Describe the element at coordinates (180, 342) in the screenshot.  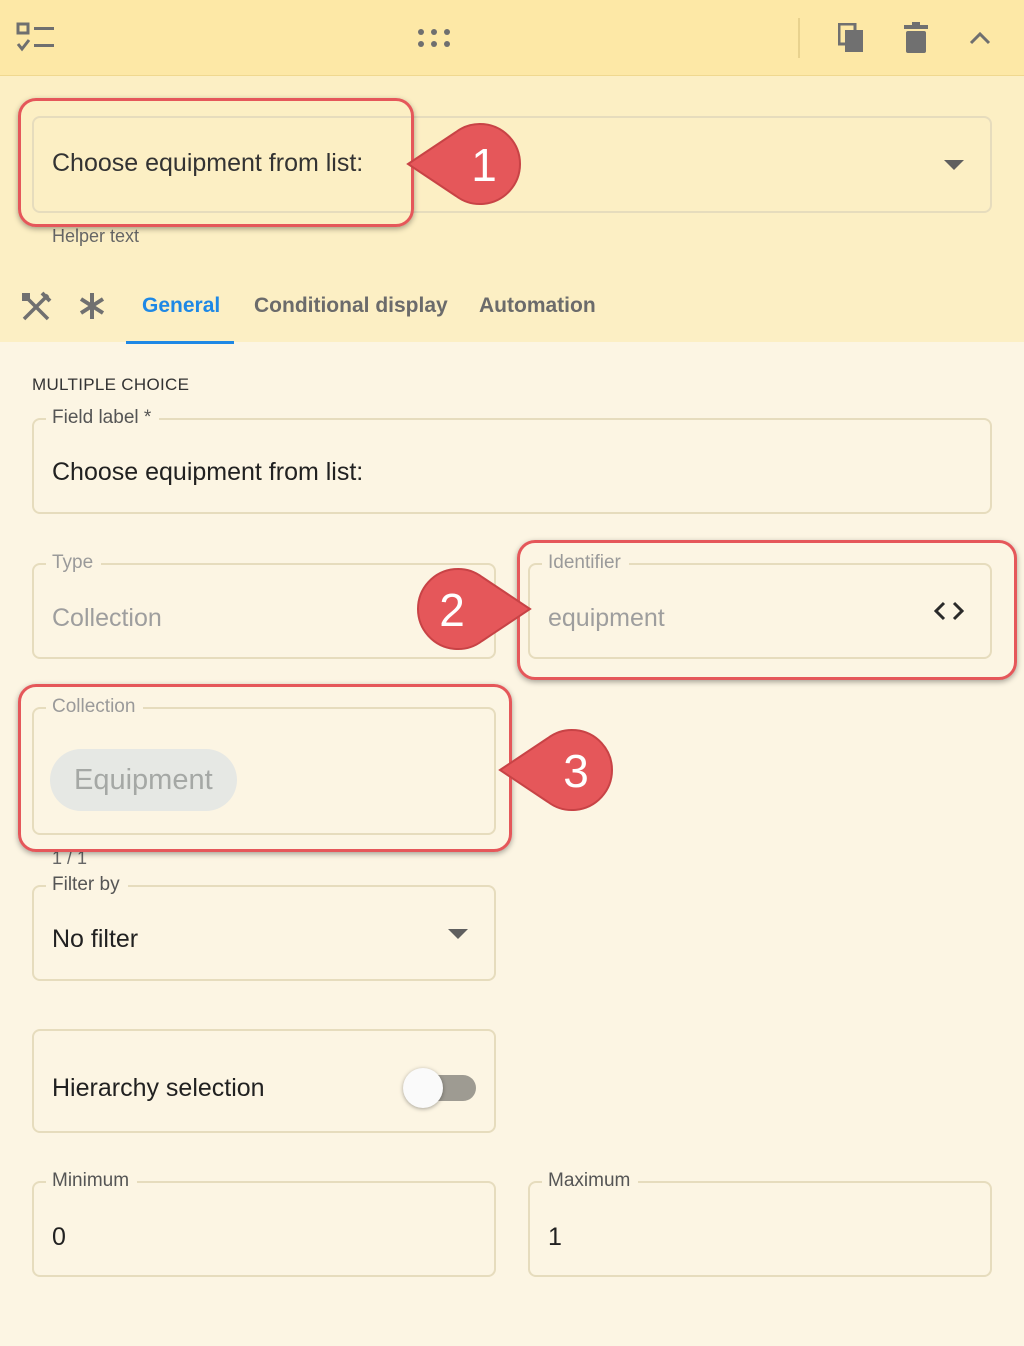
I see `active-tab-indicator` at that location.